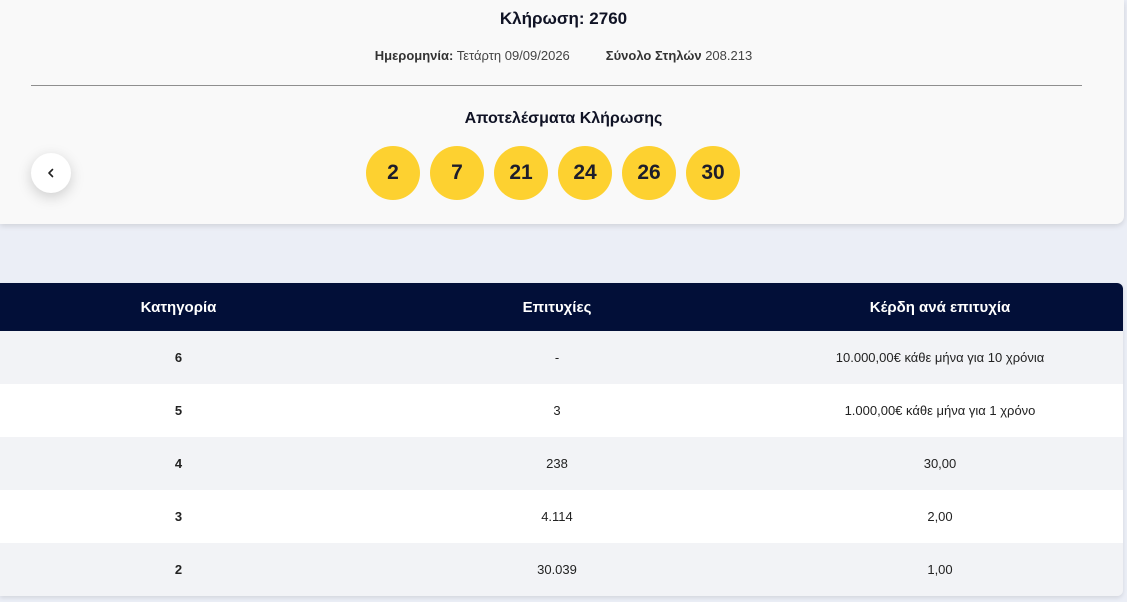 The height and width of the screenshot is (602, 1127). What do you see at coordinates (178, 516) in the screenshot?
I see `category-cell: 3` at bounding box center [178, 516].